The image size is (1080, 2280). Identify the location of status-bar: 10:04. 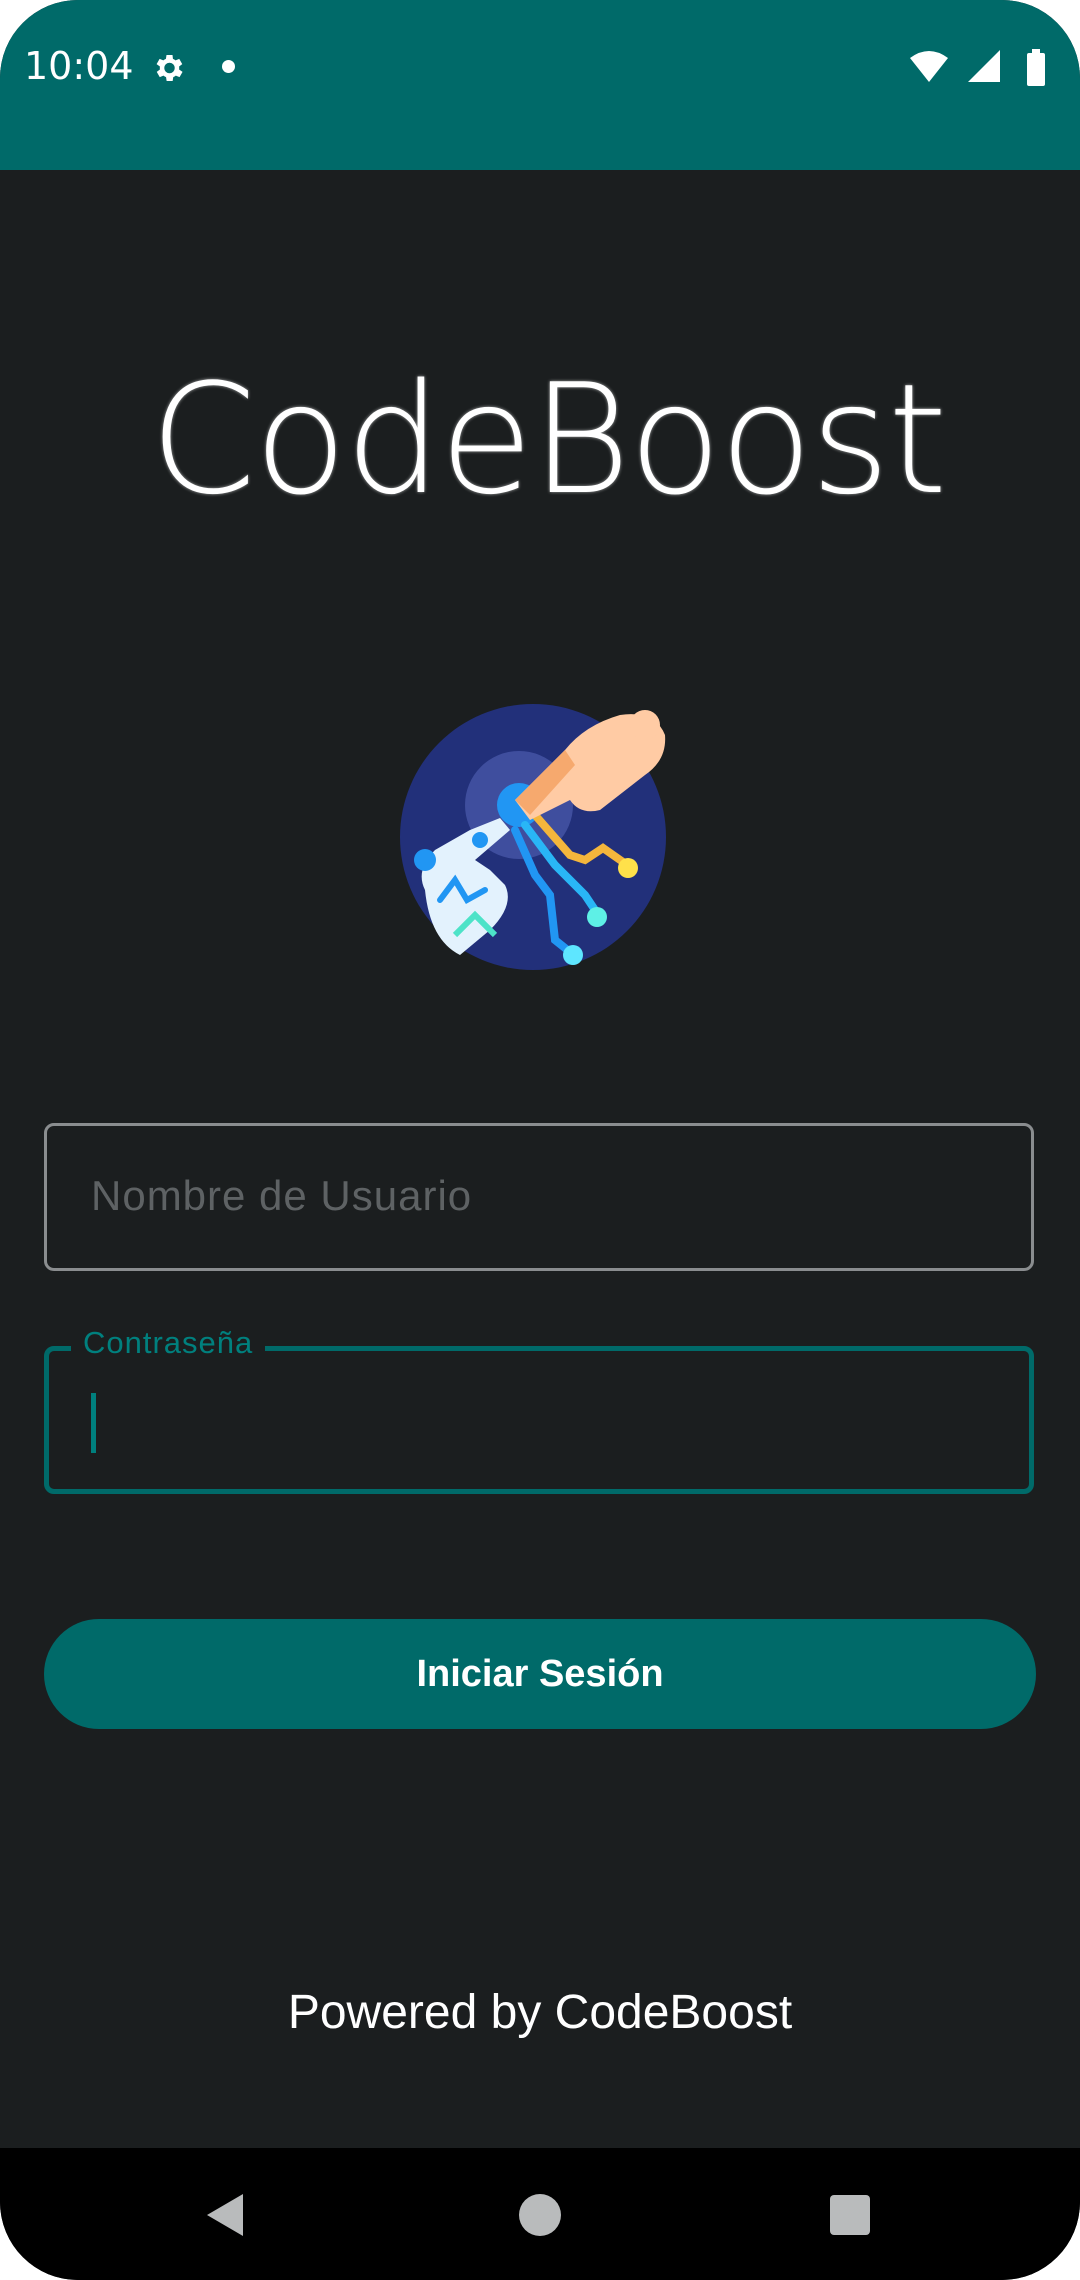
(540, 85).